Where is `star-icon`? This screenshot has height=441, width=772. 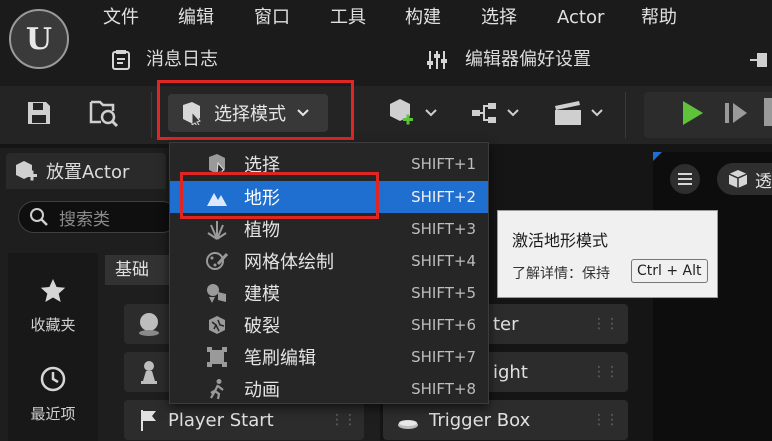
star-icon is located at coordinates (53, 290).